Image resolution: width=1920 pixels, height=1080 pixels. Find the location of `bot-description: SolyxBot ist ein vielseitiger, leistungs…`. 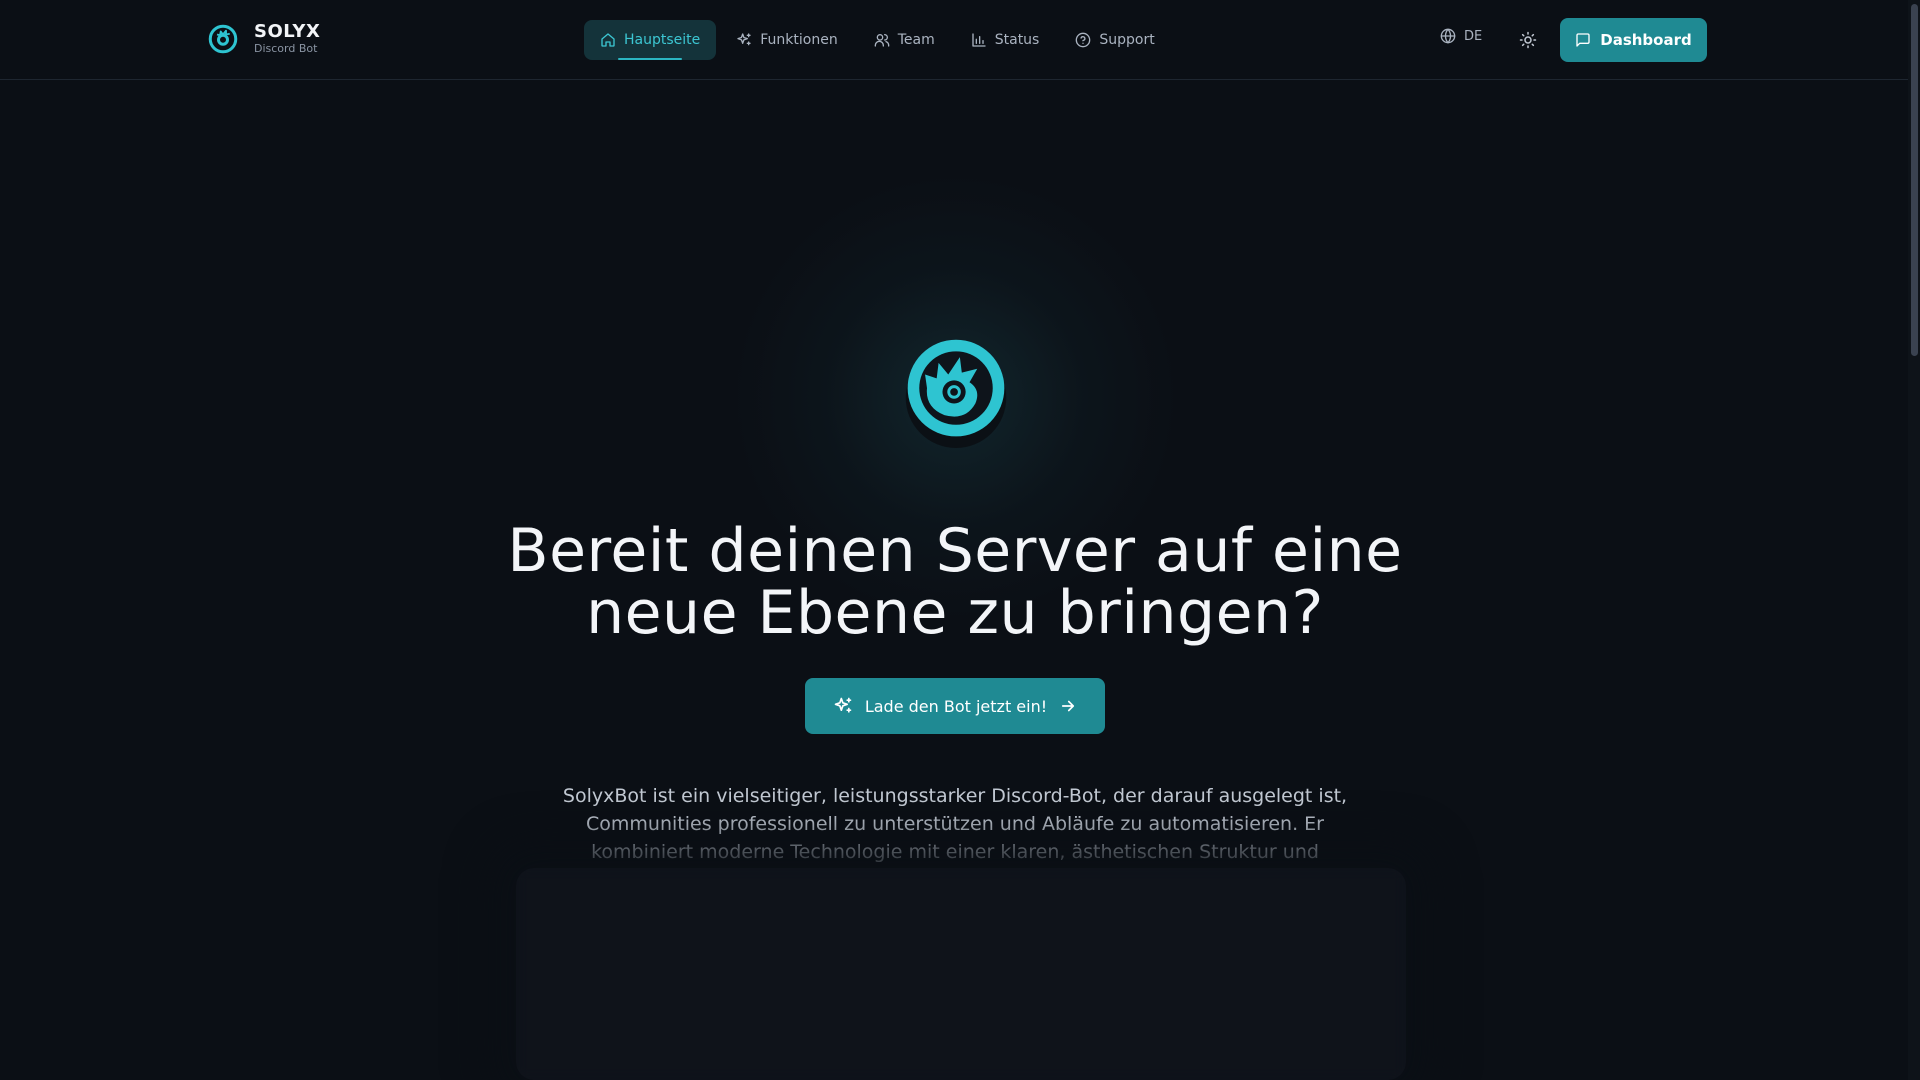

bot-description: SolyxBot ist ein vielseitiger, leistungs… is located at coordinates (955, 824).